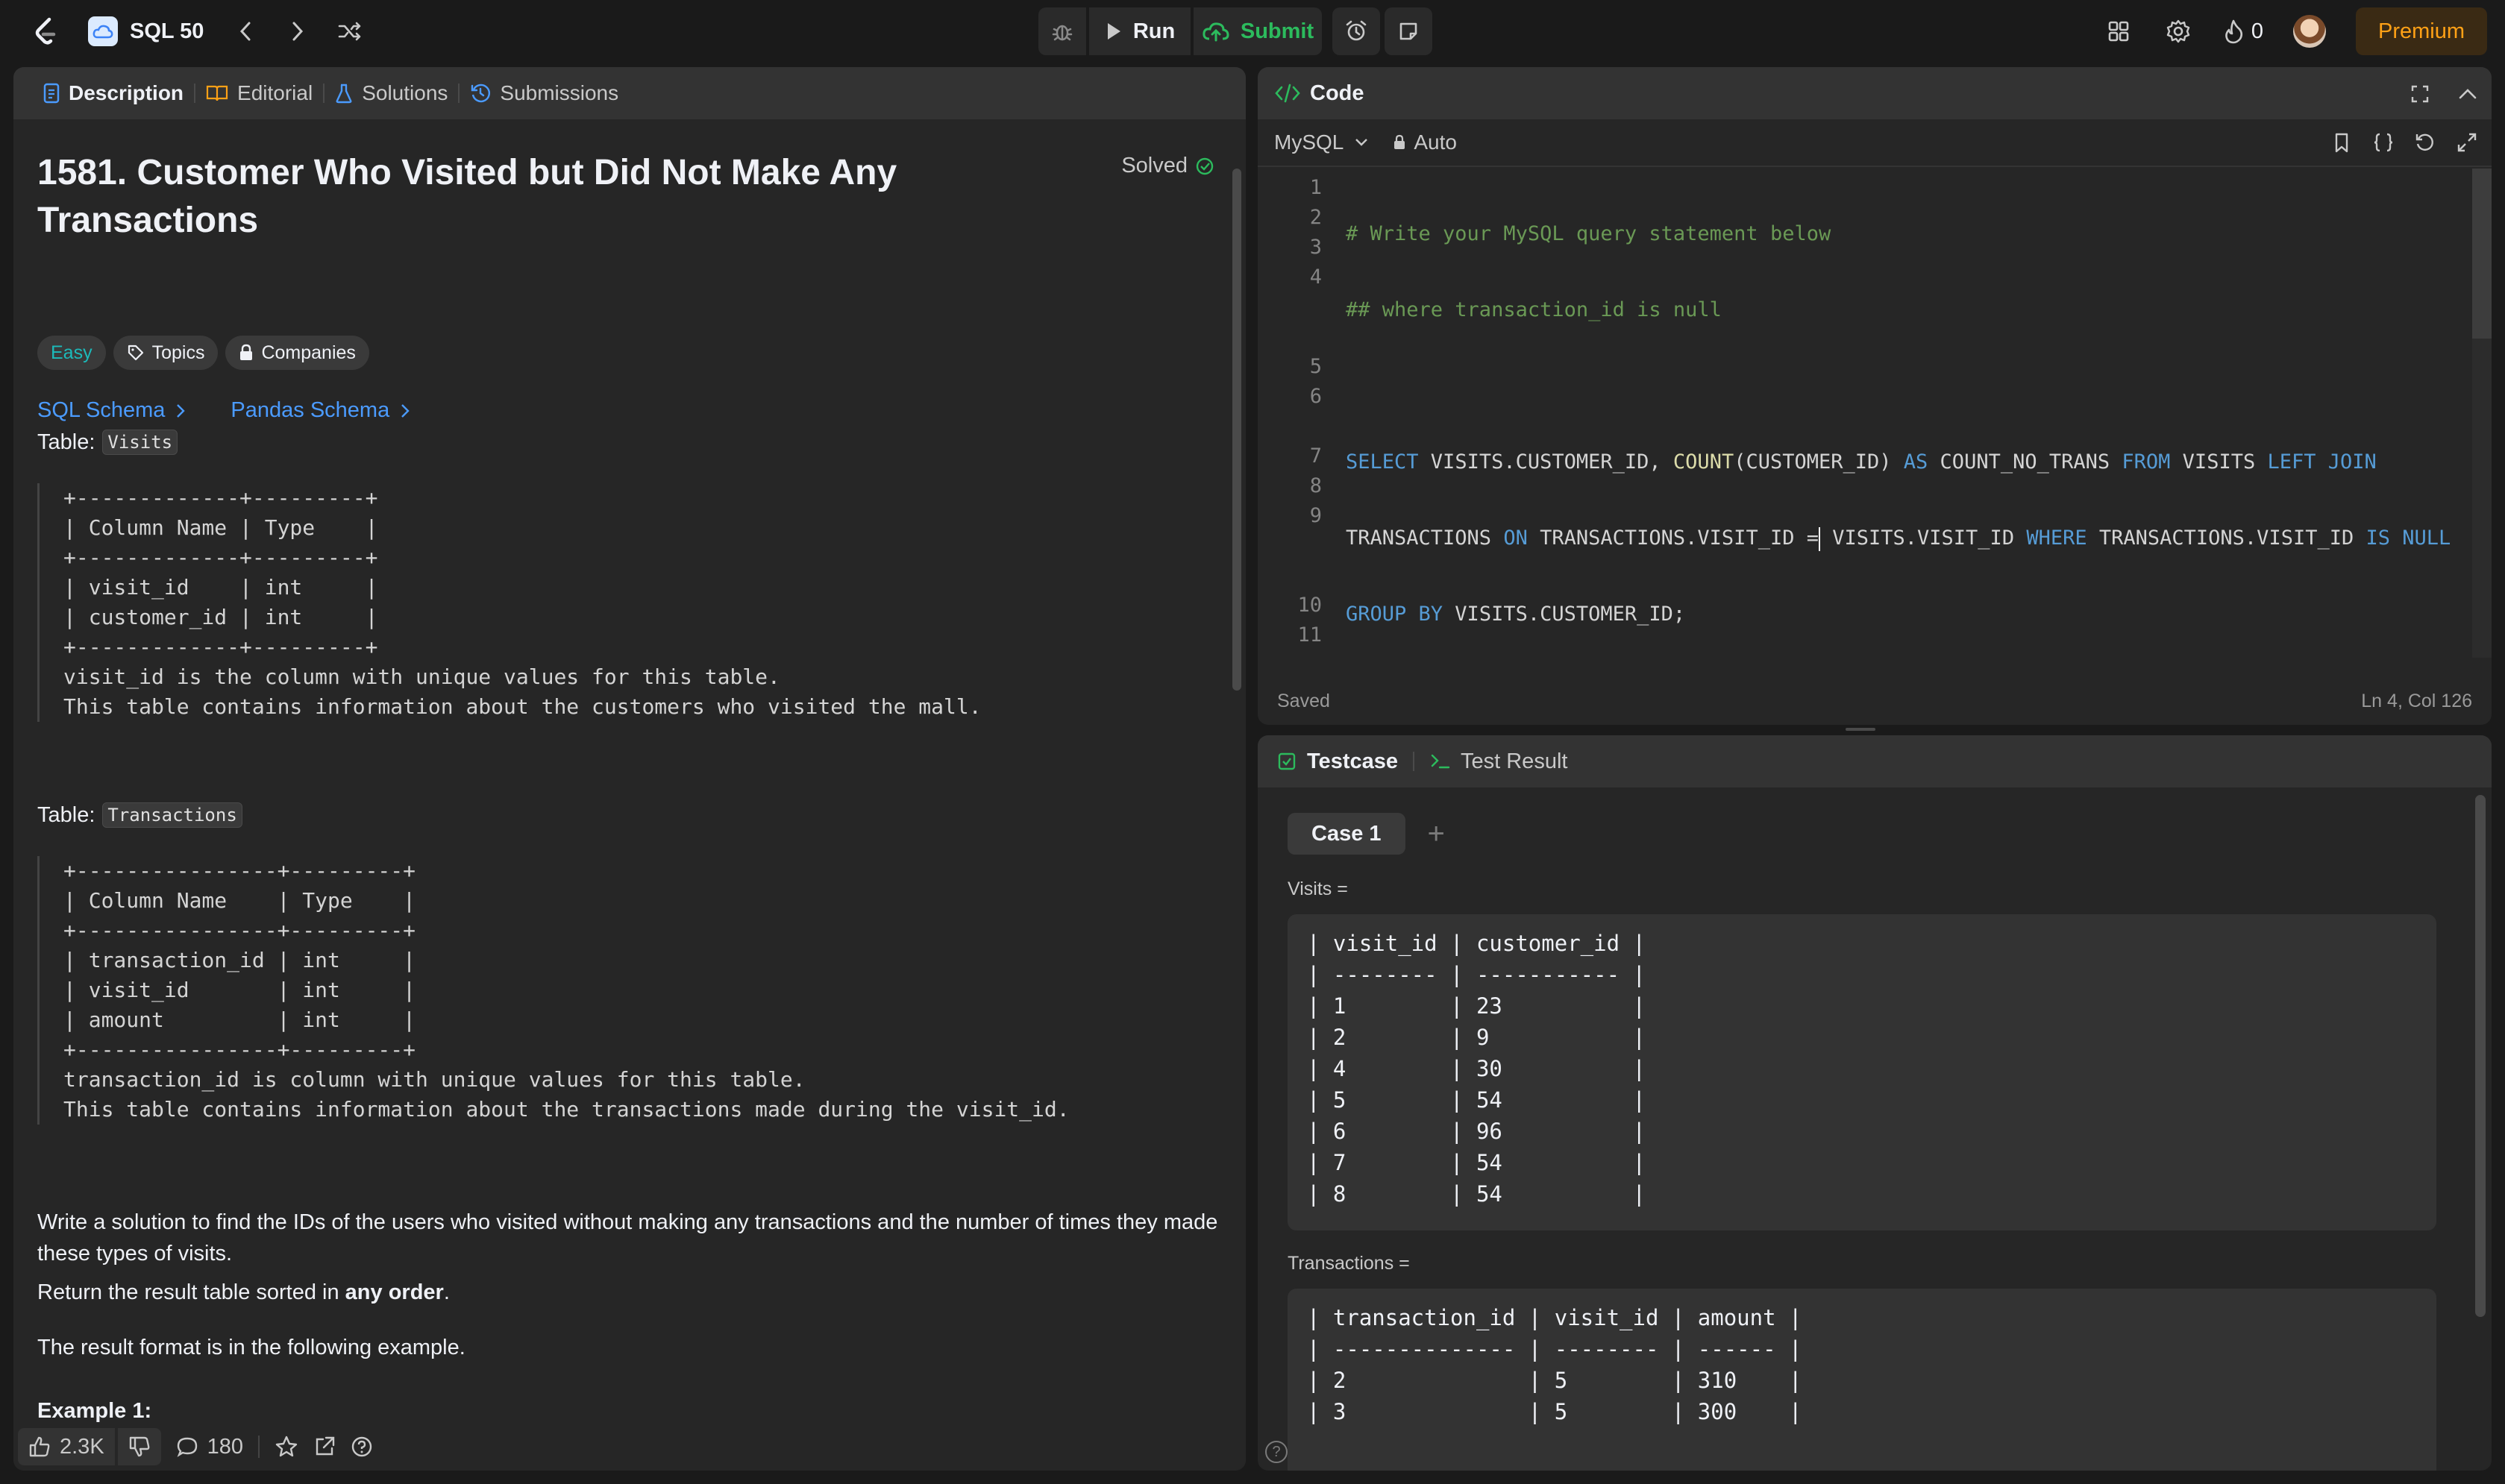  I want to click on tab-submissions: Submissions, so click(544, 93).